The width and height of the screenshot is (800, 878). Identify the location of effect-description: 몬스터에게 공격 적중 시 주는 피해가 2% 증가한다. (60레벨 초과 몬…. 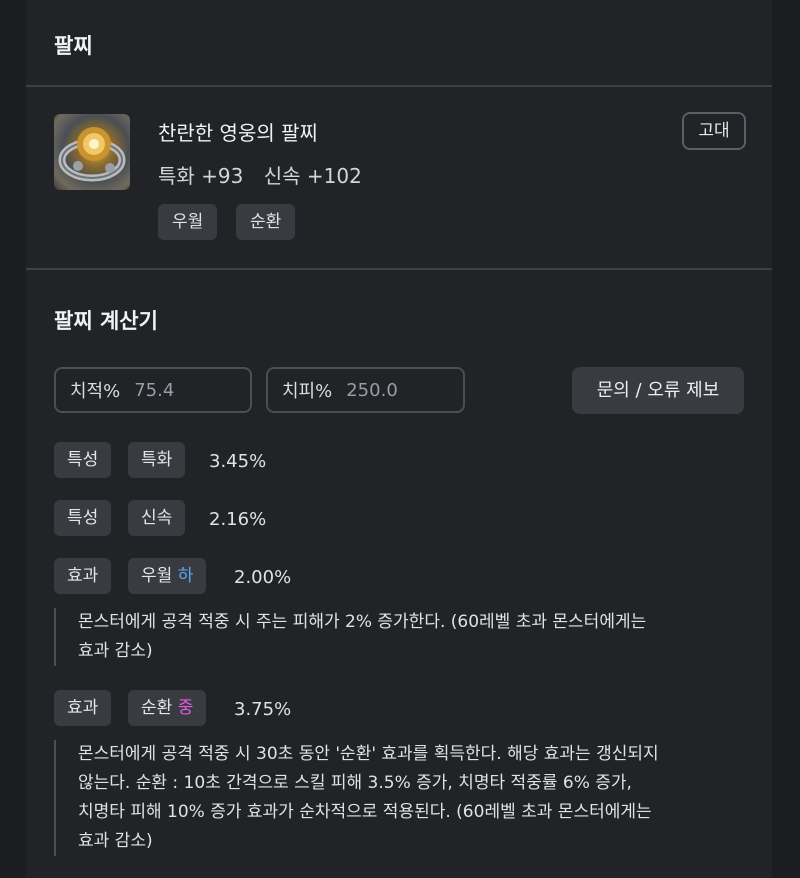
(350, 637).